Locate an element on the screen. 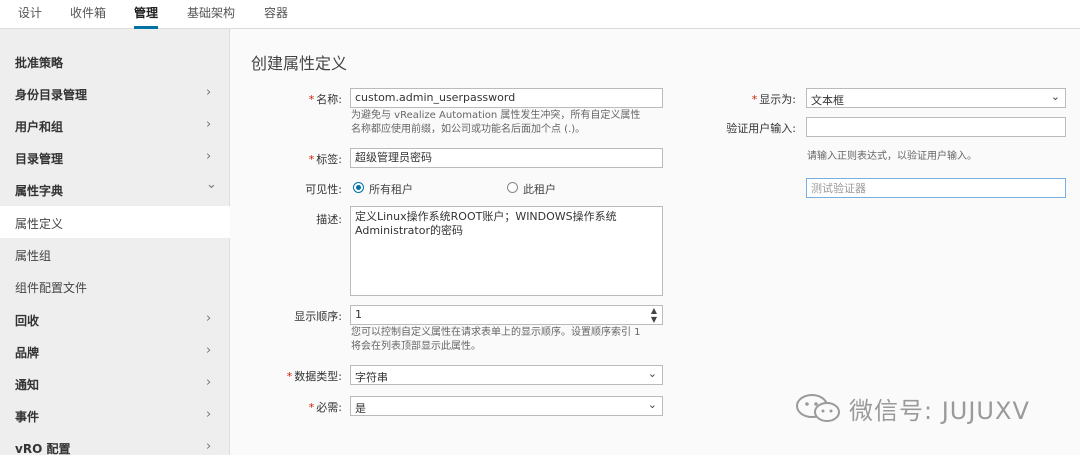 This screenshot has height=455, width=1080. sidebar-item-label: 通知 is located at coordinates (27, 385).